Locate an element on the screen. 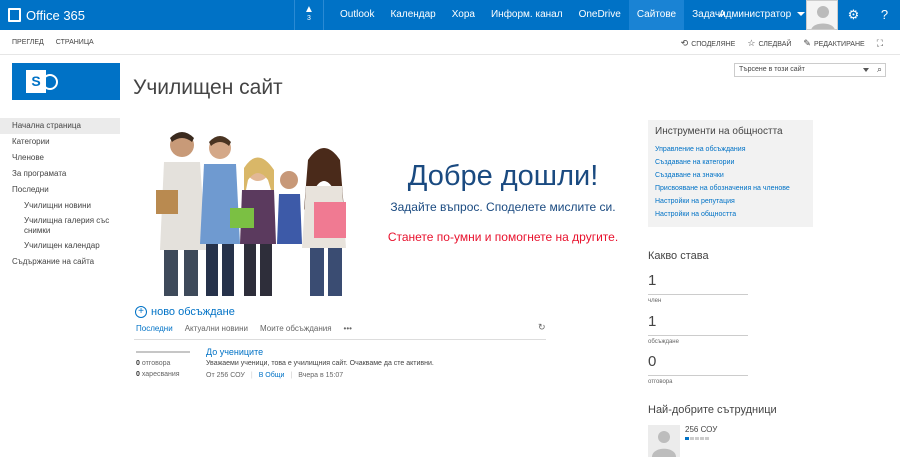 This screenshot has width=900, height=464. discussions-count: 1 is located at coordinates (652, 321).